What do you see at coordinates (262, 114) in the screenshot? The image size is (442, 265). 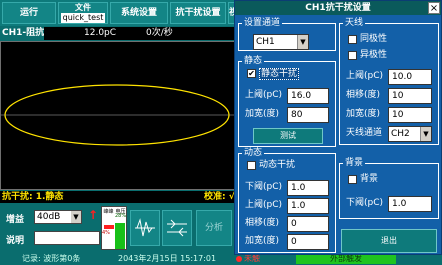 I see `static-width-label: 加宽(度)` at bounding box center [262, 114].